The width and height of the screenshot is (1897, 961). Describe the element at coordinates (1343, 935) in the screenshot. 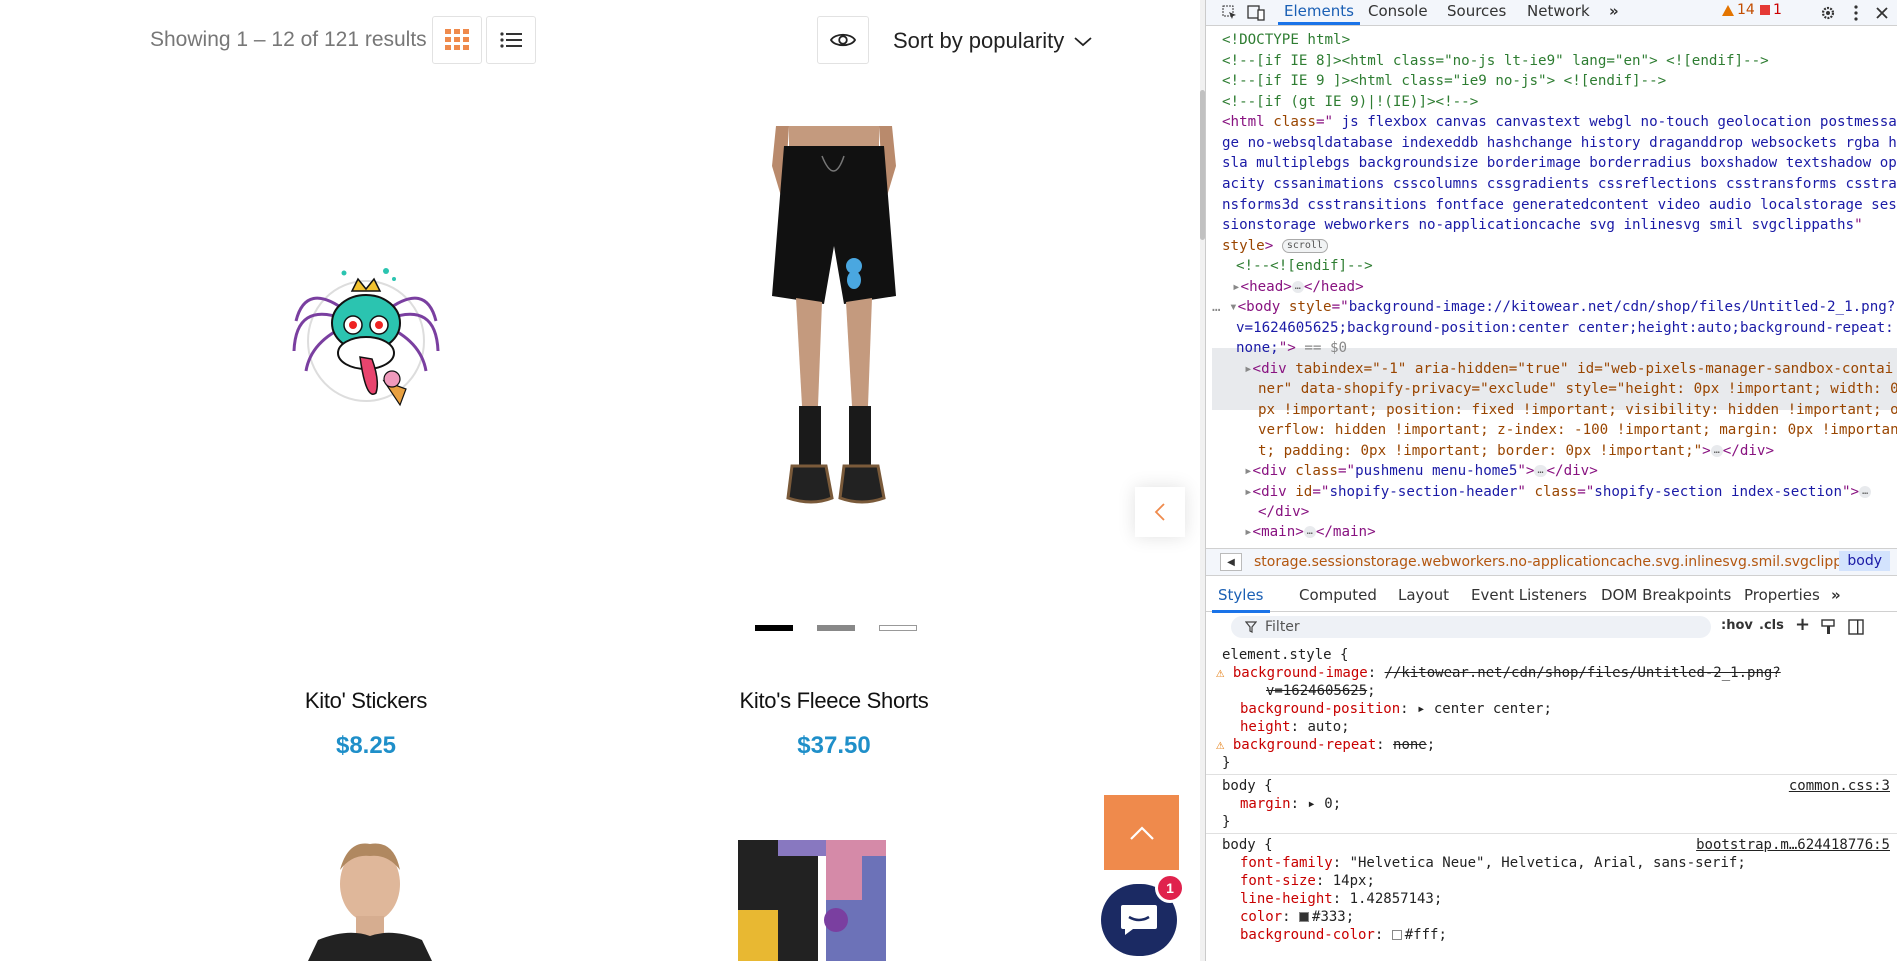

I see `style-declaration: background-color: #fff;` at that location.